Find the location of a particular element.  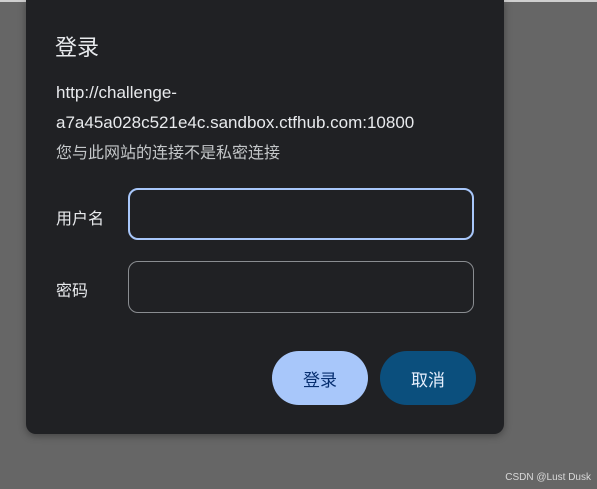

cancel-button: 取消 is located at coordinates (428, 378).